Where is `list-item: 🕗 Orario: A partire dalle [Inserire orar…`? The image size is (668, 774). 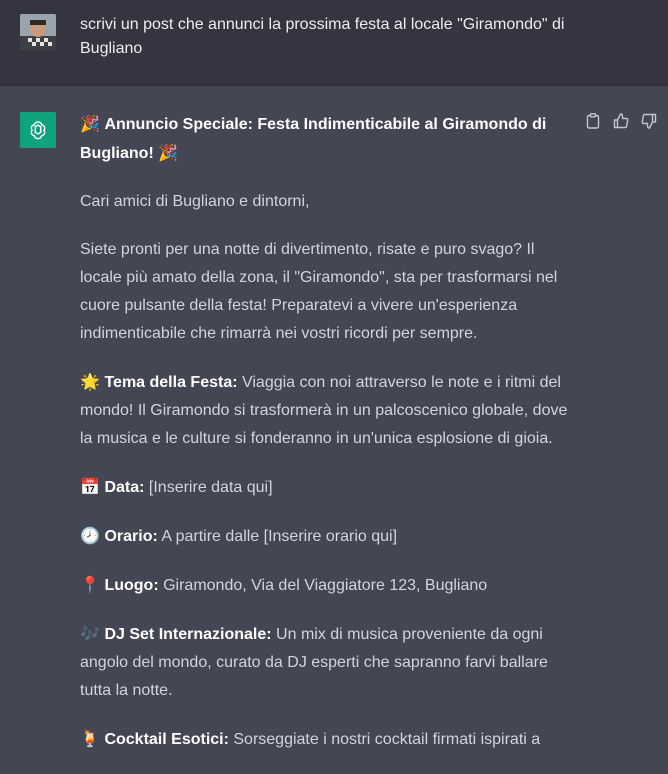
list-item: 🕗 Orario: A partire dalle [Inserire orar… is located at coordinates (325, 536).